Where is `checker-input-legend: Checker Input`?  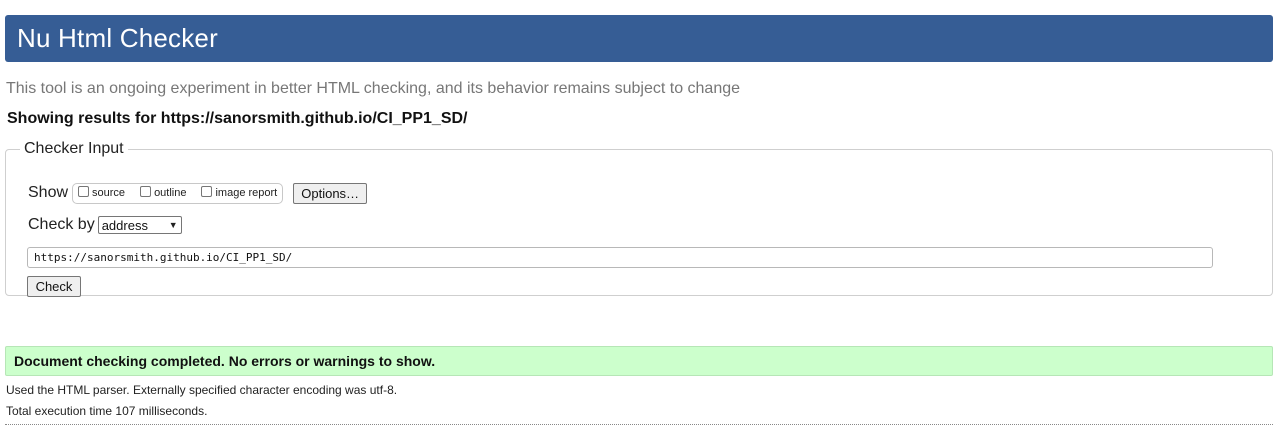
checker-input-legend: Checker Input is located at coordinates (74, 148).